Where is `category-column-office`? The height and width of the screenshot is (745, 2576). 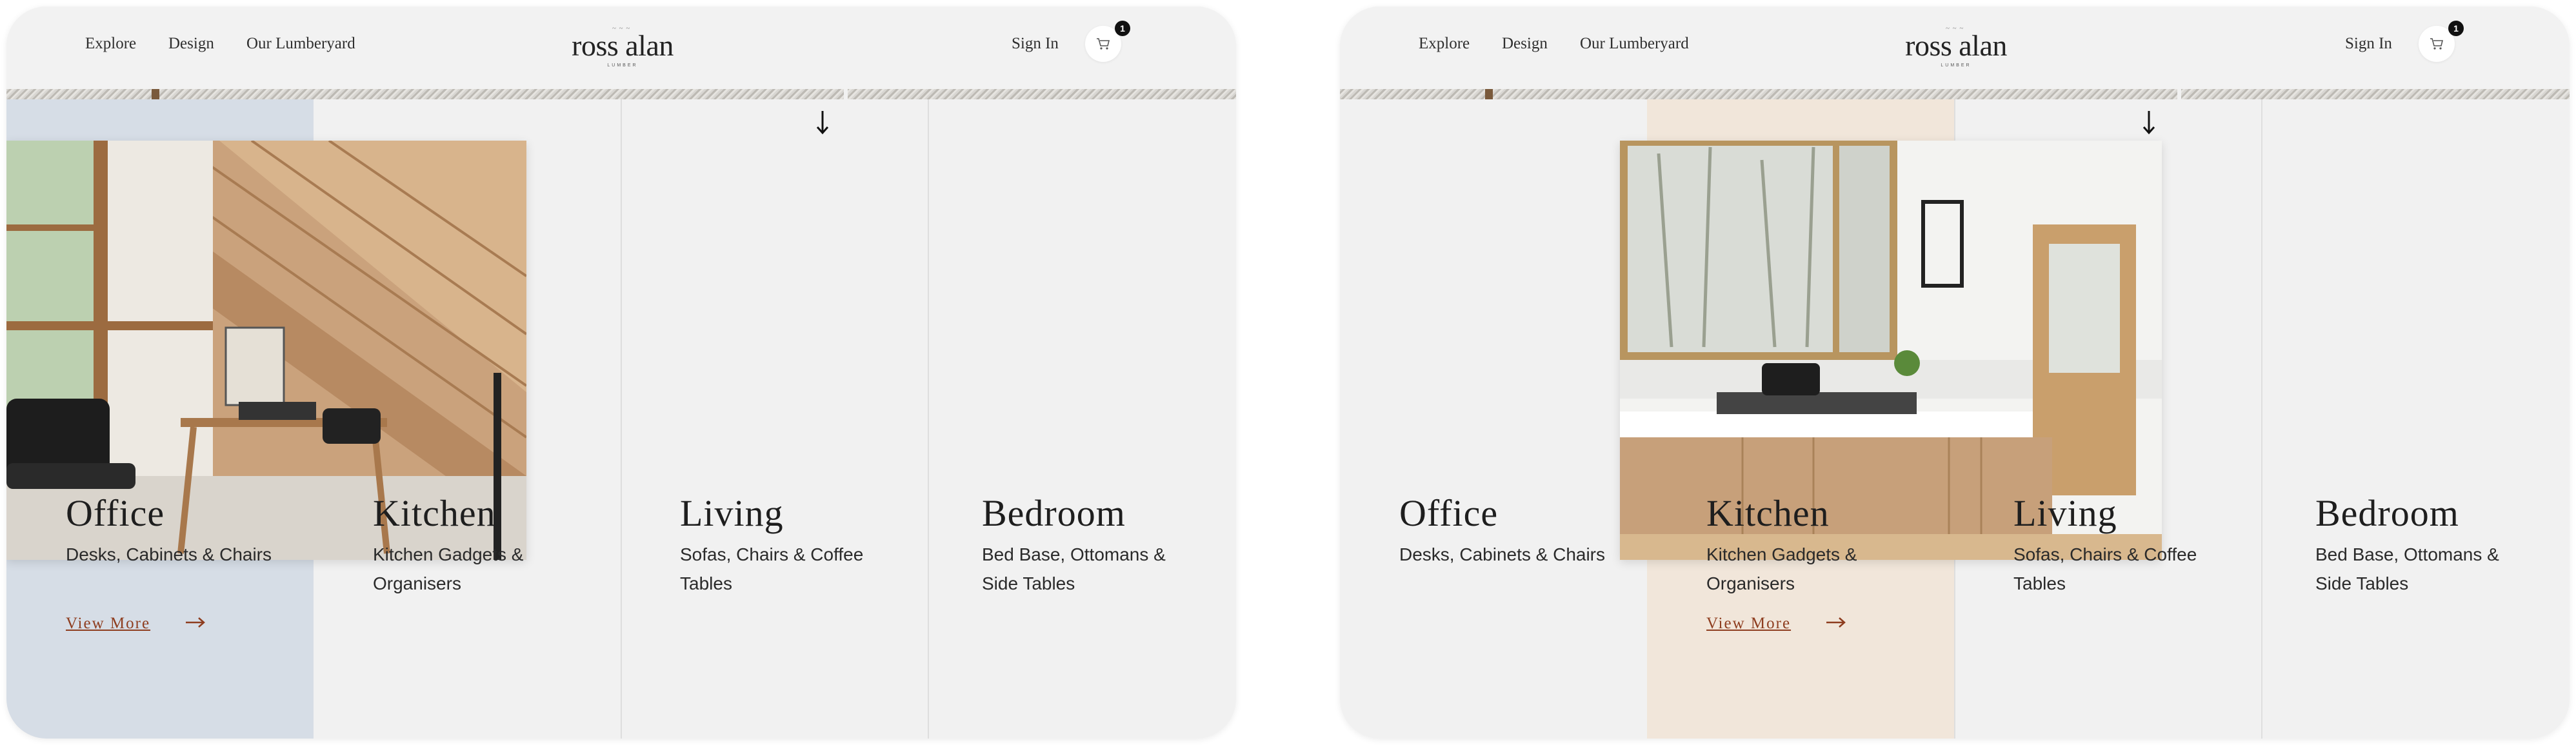
category-column-office is located at coordinates (1493, 419).